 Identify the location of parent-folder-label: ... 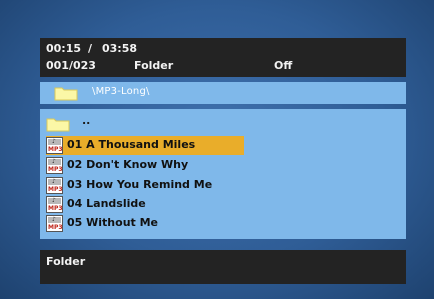
(86, 120).